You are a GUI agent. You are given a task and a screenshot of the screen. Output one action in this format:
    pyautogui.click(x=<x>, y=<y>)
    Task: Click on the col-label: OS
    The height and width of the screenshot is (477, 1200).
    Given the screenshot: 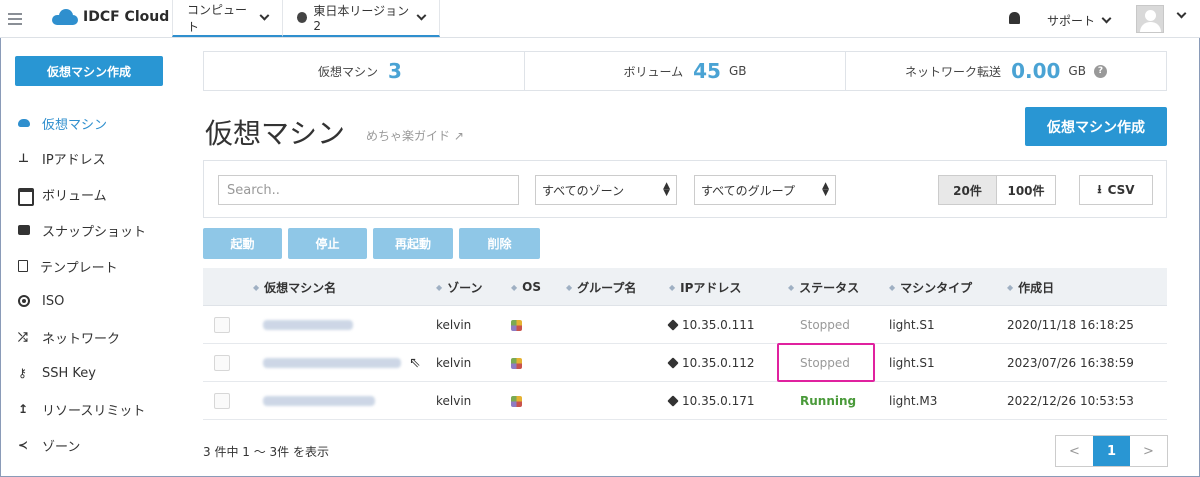 What is the action you would take?
    pyautogui.click(x=531, y=287)
    